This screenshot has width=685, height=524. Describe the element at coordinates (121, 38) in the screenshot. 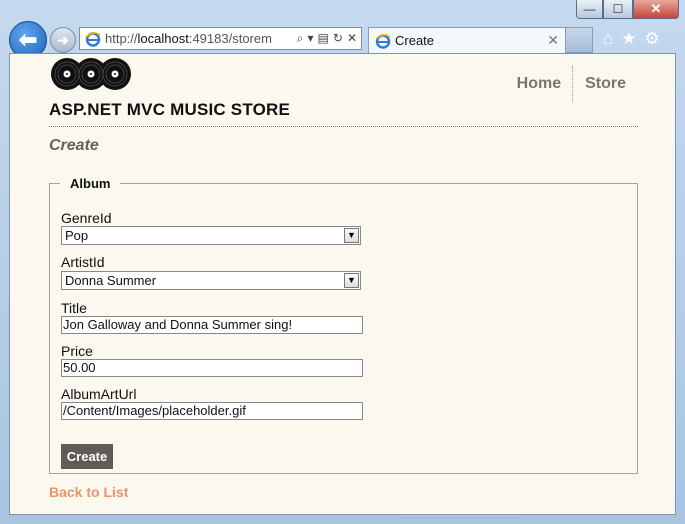

I see `url-scheme: http://` at that location.